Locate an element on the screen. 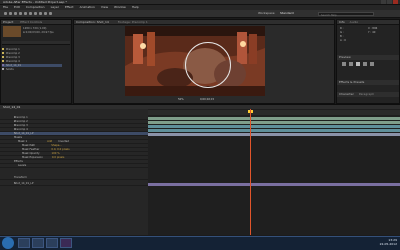 The width and height of the screenshot is (400, 250). project-info-line-1: 1280 x 720 (1.00) is located at coordinates (35, 28).